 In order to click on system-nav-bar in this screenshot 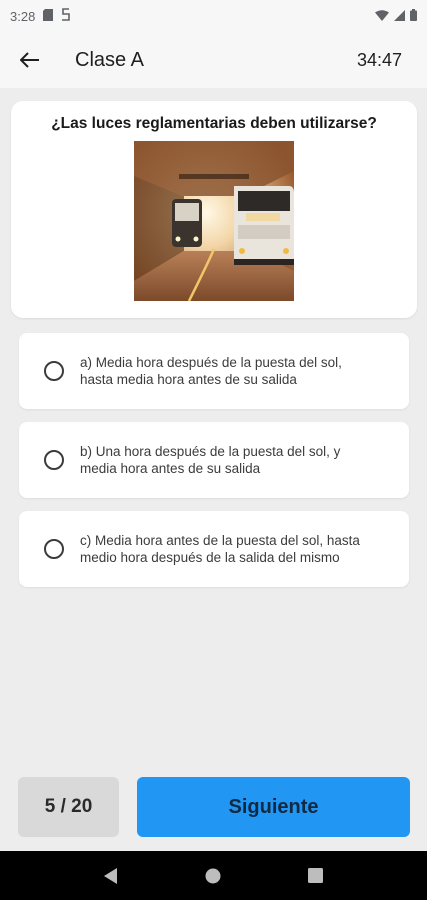, I will do `click(213, 875)`.